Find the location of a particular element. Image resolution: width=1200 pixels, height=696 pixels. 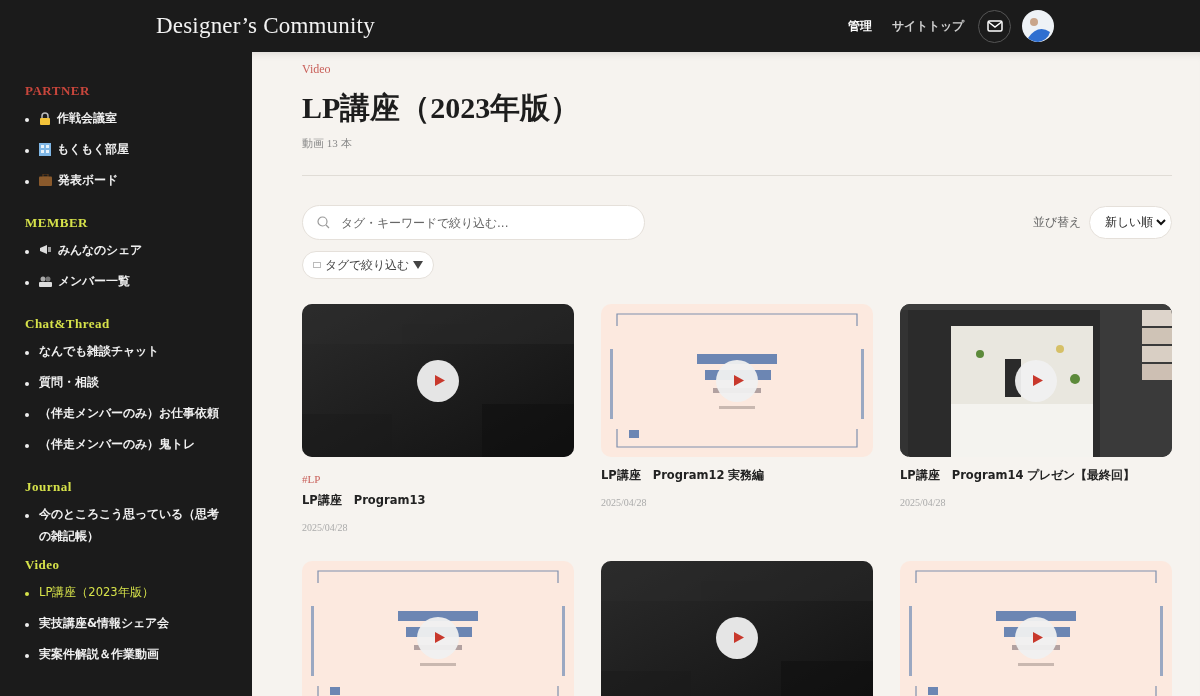

sidebar-item: メンバー一覧 is located at coordinates (131, 281).